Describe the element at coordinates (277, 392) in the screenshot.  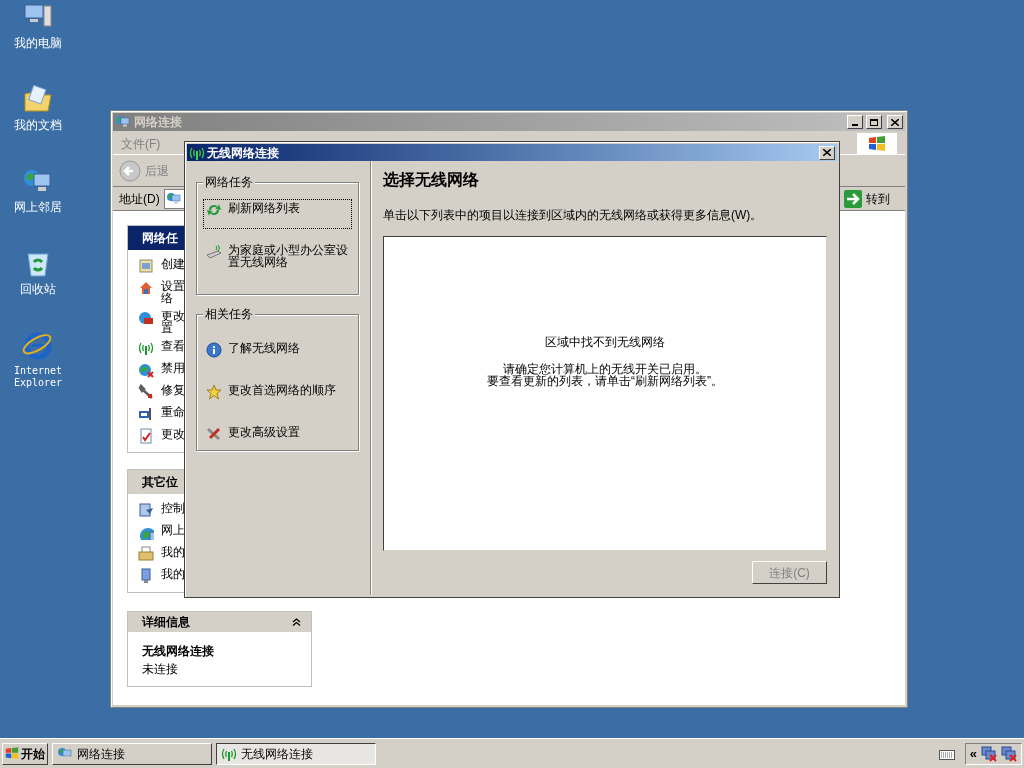
I see `task-link: 更改首选网络的顺序` at that location.